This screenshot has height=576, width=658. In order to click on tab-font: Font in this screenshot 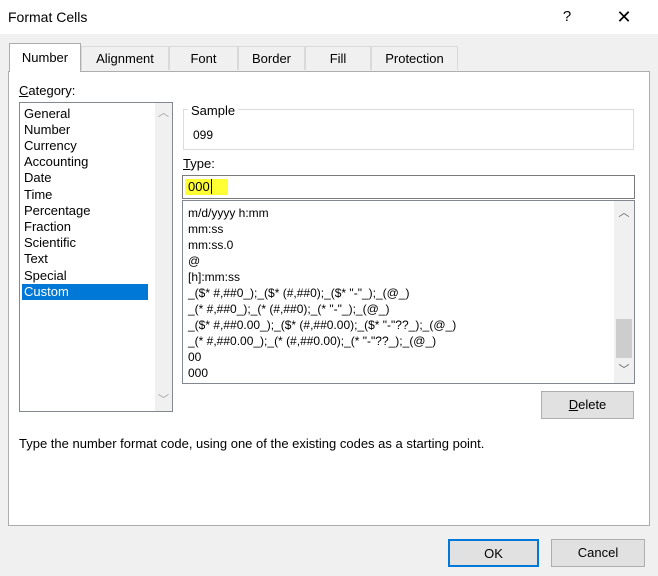, I will do `click(203, 58)`.